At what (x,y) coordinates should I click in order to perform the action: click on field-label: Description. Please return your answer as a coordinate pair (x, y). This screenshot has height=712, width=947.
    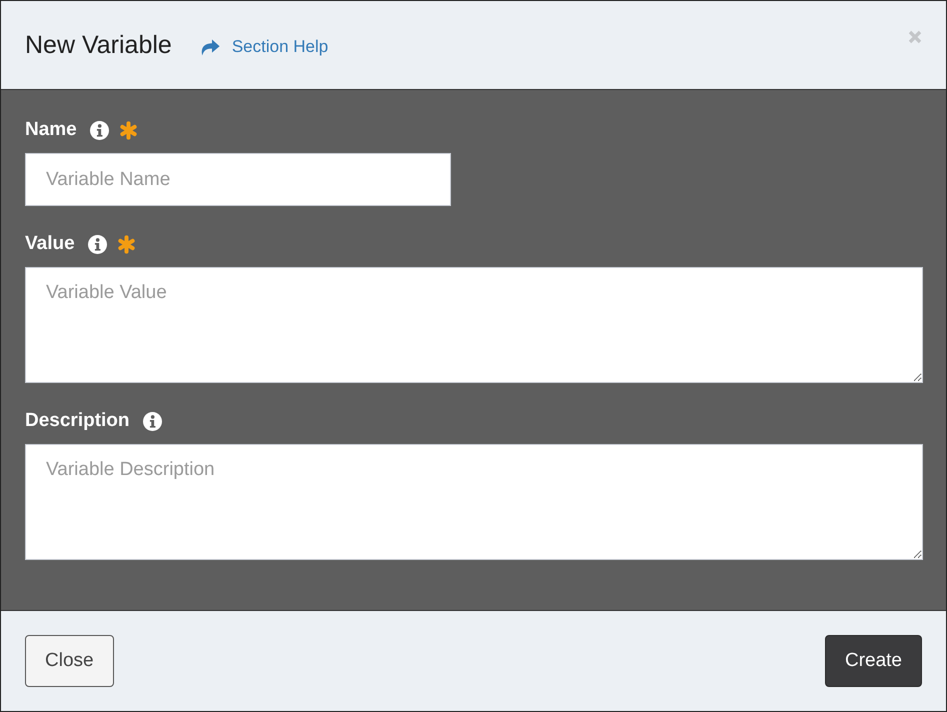
    Looking at the image, I should click on (77, 421).